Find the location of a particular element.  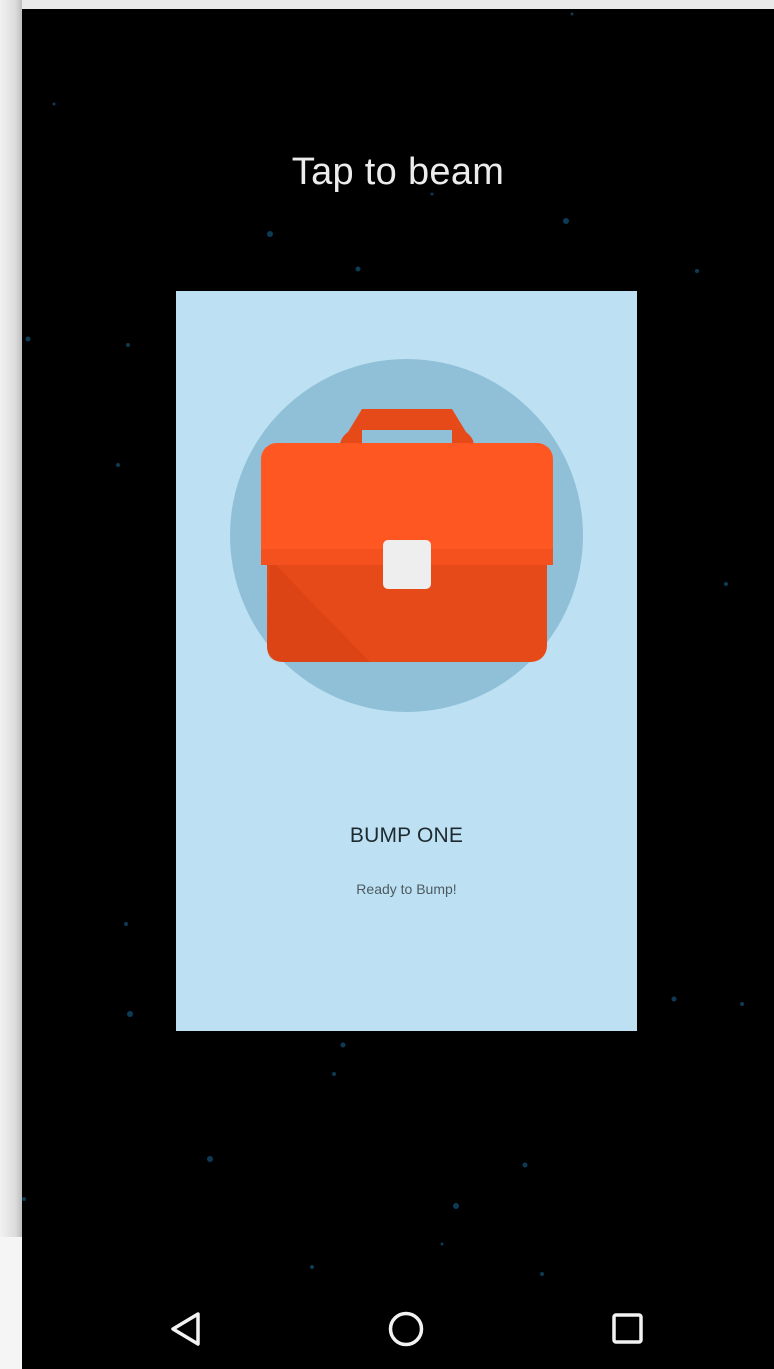

system-navigation-bar is located at coordinates (398, 1325).